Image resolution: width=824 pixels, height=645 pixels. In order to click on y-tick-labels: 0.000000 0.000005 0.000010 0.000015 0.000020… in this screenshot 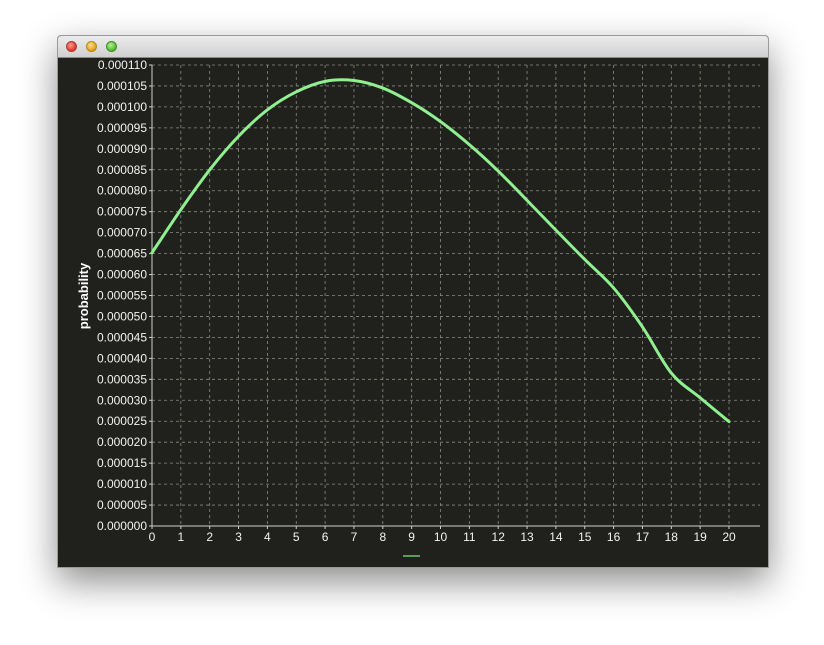, I will do `click(122, 295)`.